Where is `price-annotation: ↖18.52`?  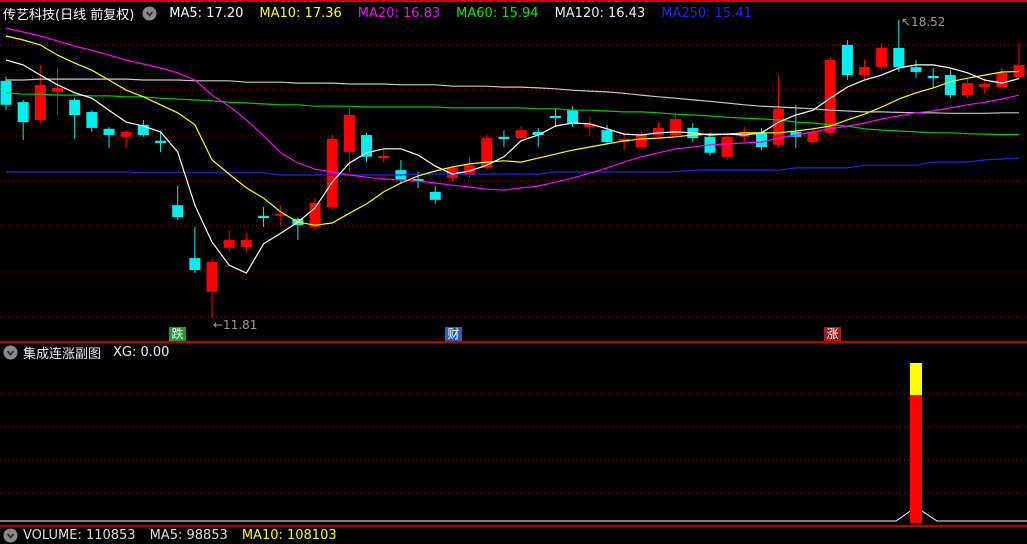
price-annotation: ↖18.52 is located at coordinates (923, 22).